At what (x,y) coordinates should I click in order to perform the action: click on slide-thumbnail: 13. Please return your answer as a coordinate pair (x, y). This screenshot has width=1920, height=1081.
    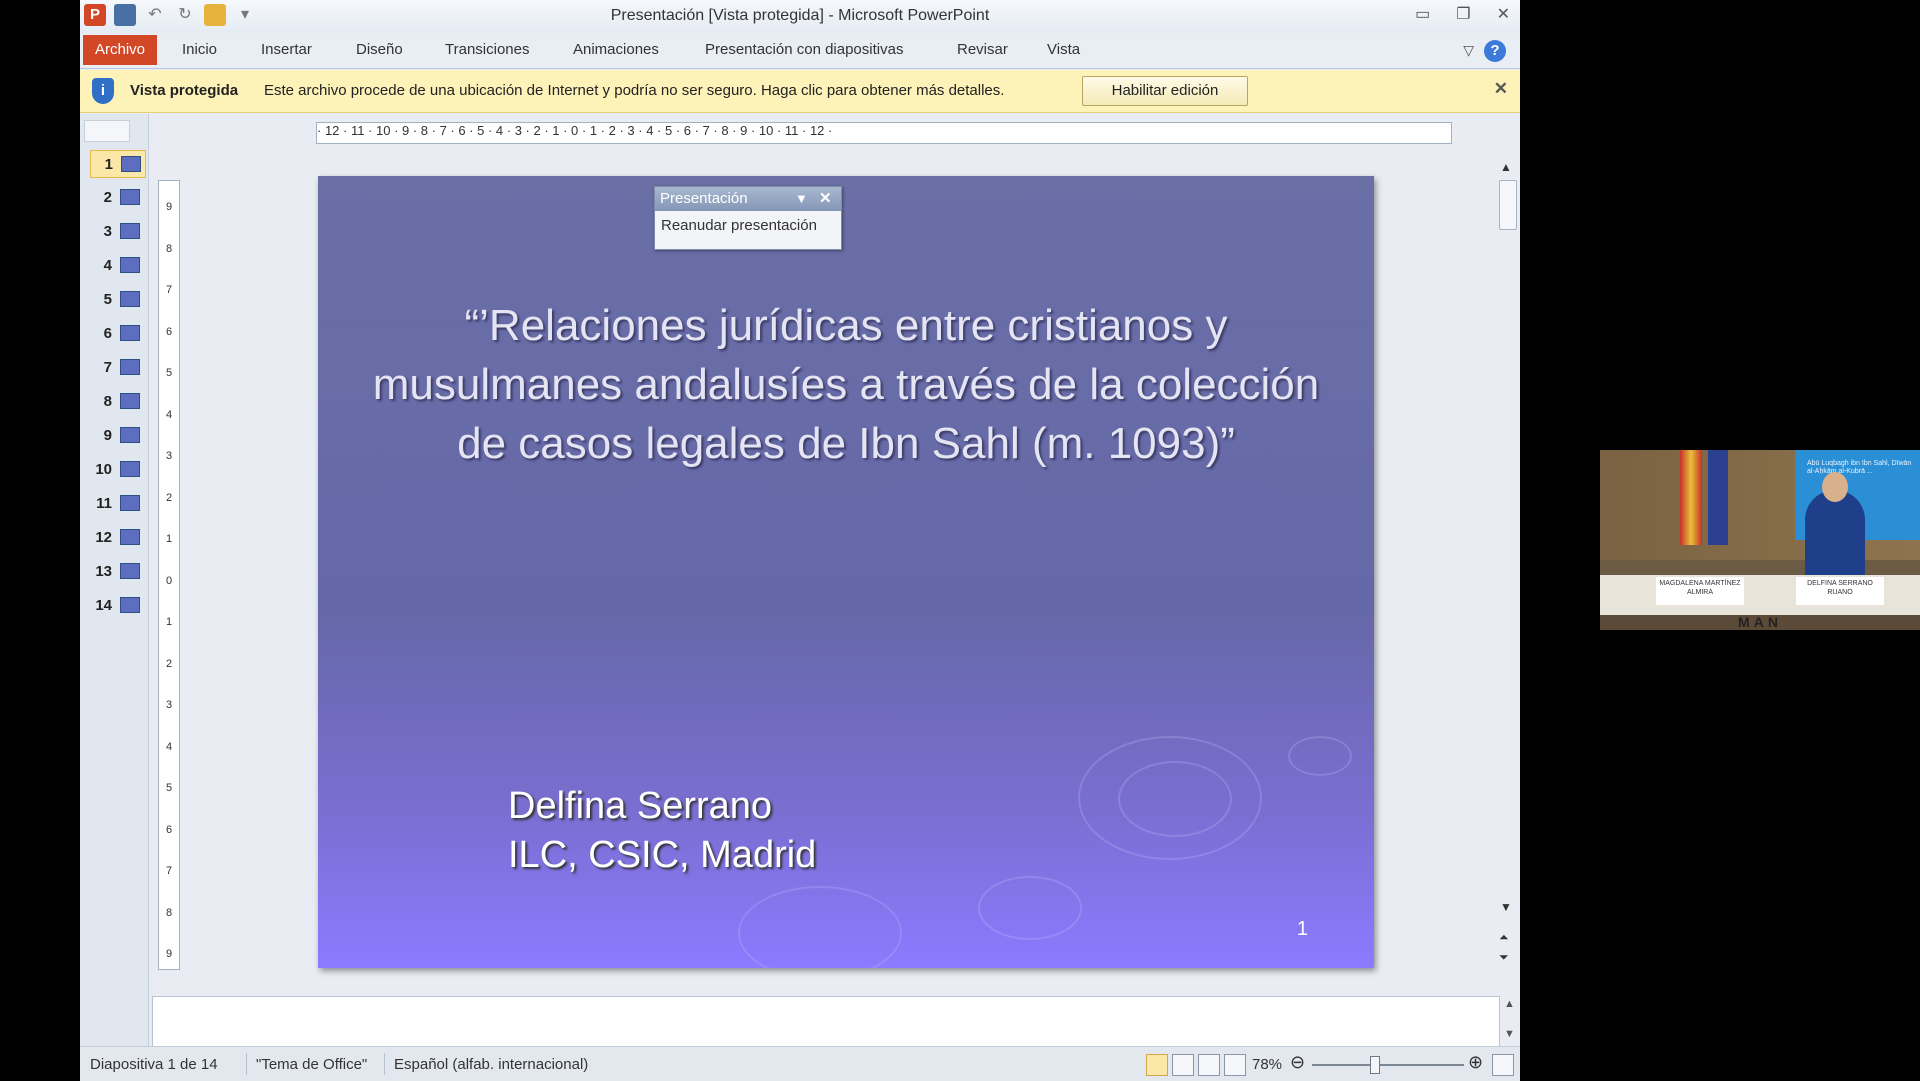
    Looking at the image, I should click on (117, 571).